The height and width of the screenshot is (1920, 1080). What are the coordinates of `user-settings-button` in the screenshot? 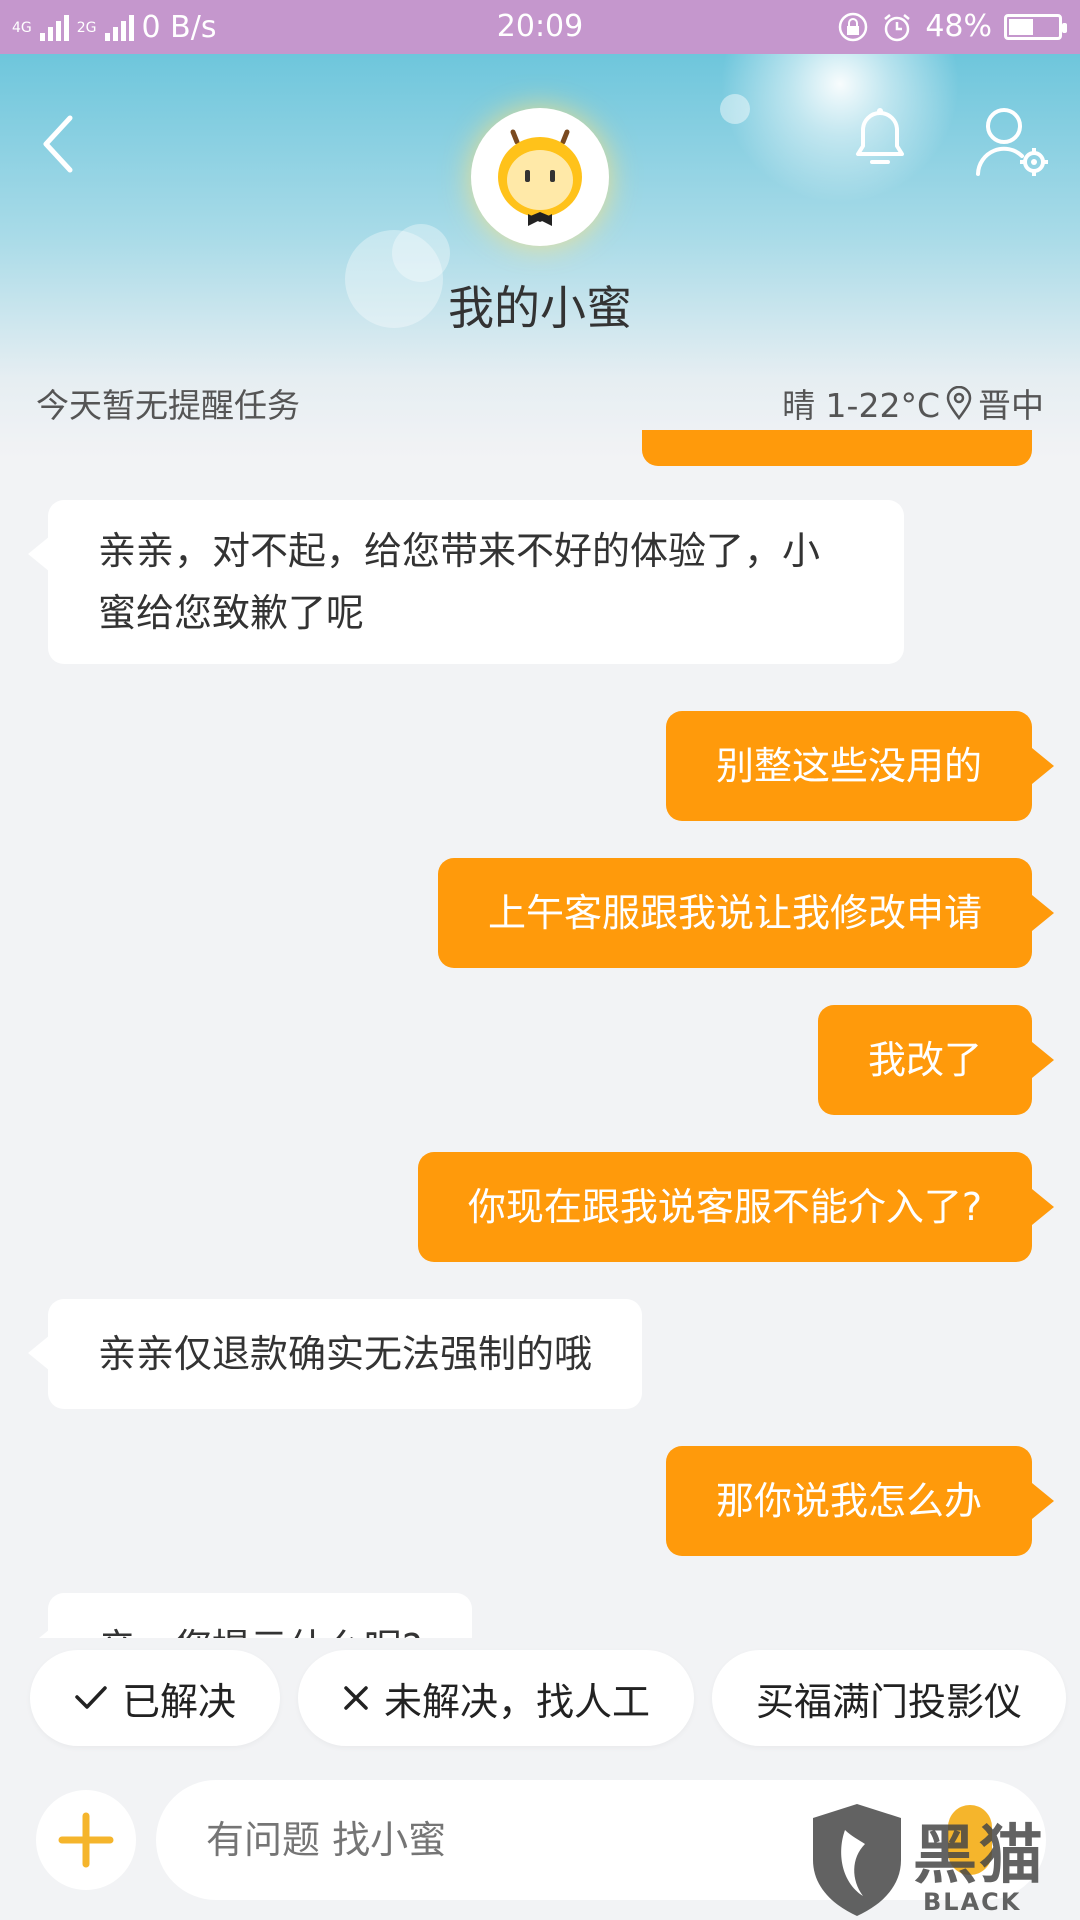 It's located at (1012, 142).